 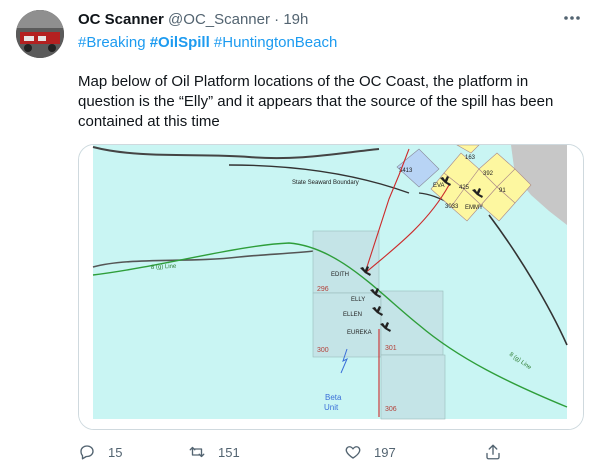 What do you see at coordinates (502, 191) in the screenshot?
I see `block-label: 91` at bounding box center [502, 191].